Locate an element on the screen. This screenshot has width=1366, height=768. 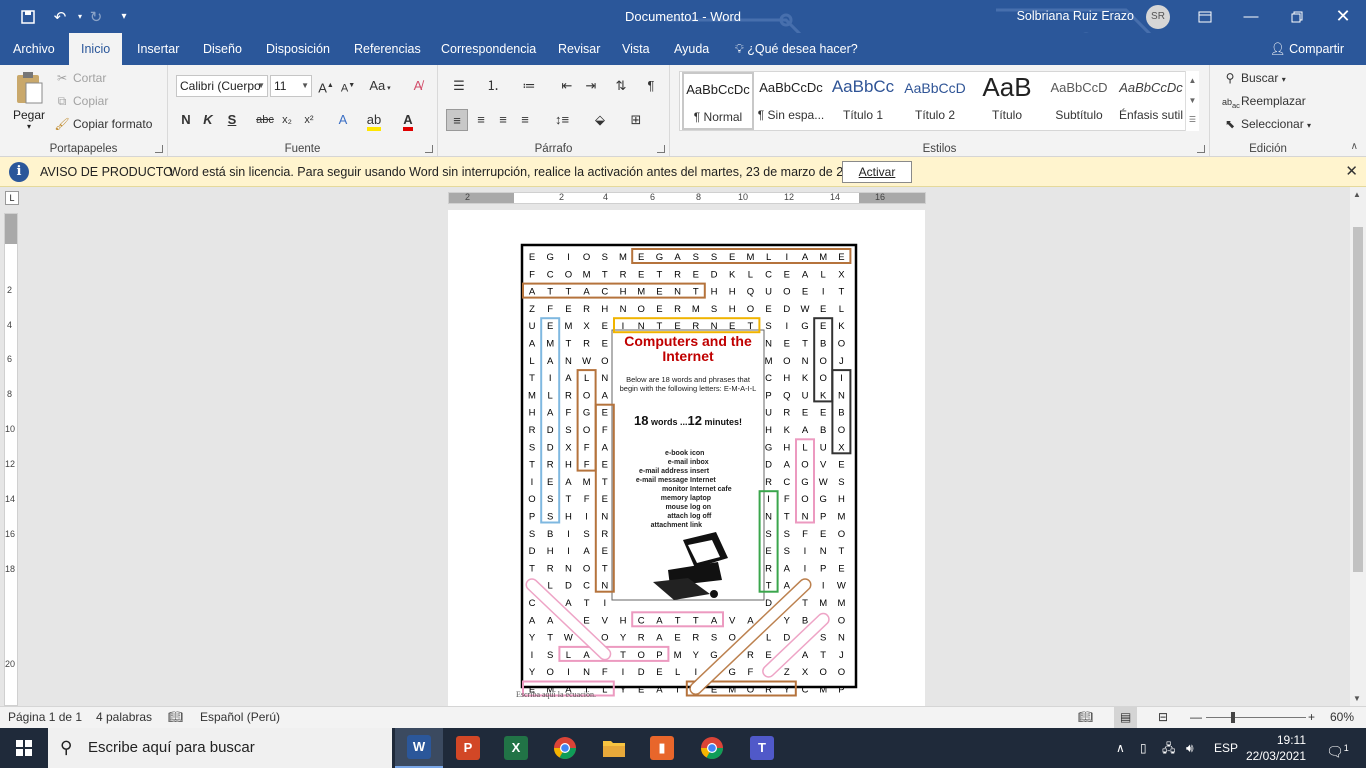
styles-scroll: ▲ ▼ ☰ is located at coordinates (1192, 101).